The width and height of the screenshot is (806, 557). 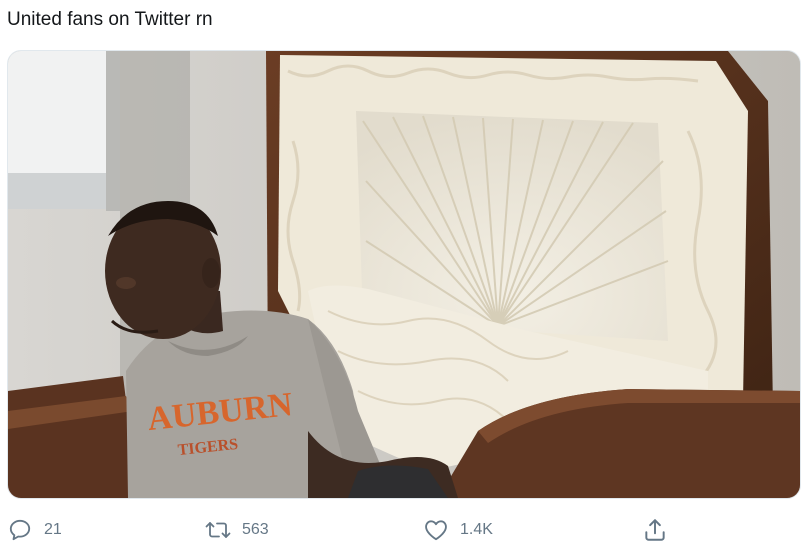 I want to click on reply-count: 21, so click(x=53, y=529).